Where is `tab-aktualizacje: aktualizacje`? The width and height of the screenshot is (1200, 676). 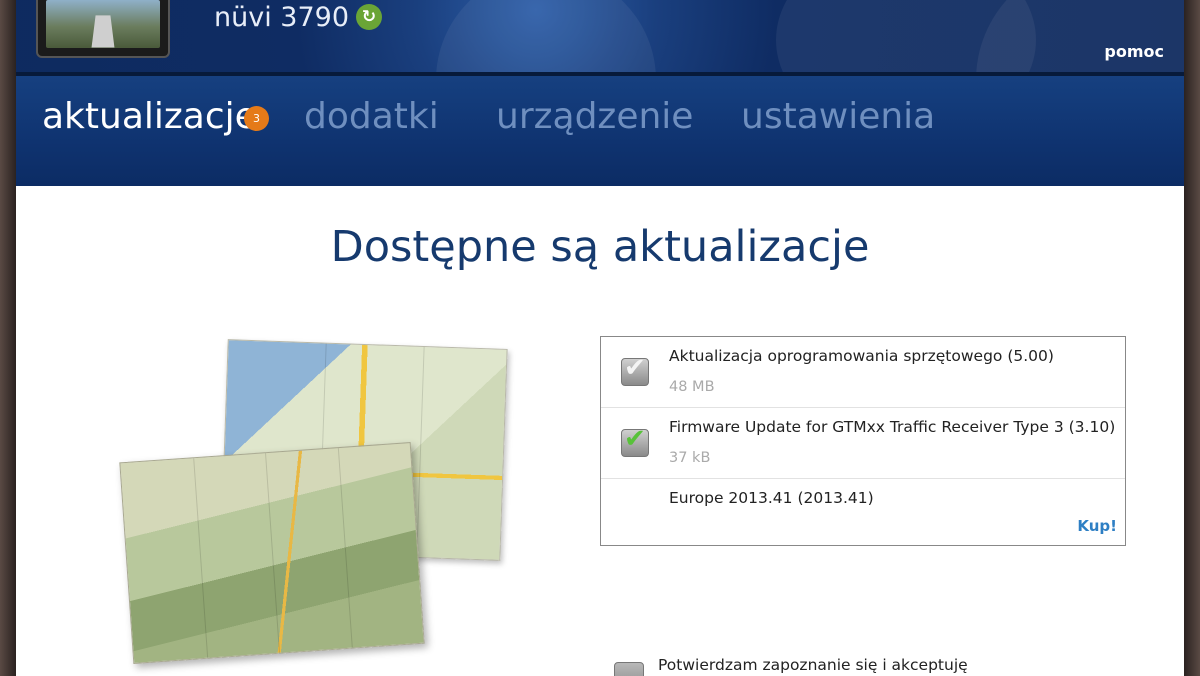 tab-aktualizacje: aktualizacje is located at coordinates (149, 116).